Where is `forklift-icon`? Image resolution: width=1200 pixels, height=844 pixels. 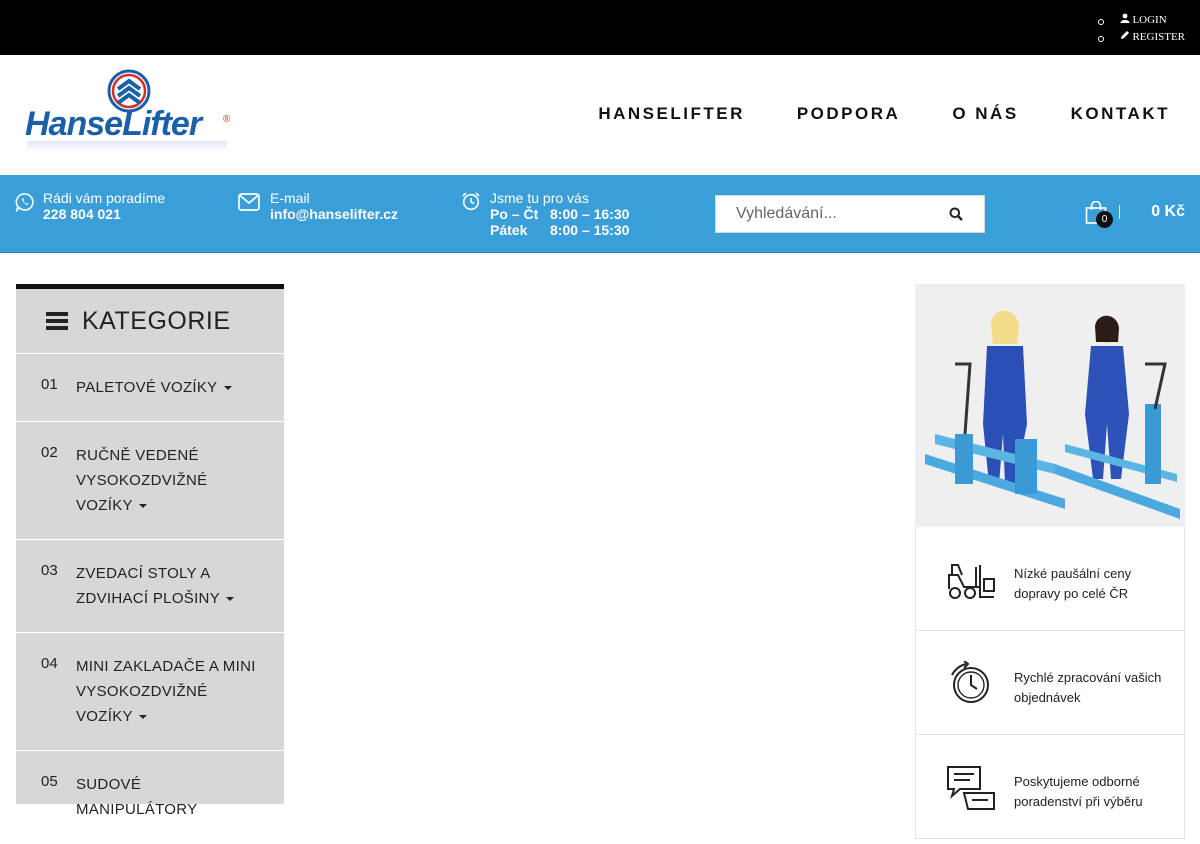
forklift-icon is located at coordinates (971, 581).